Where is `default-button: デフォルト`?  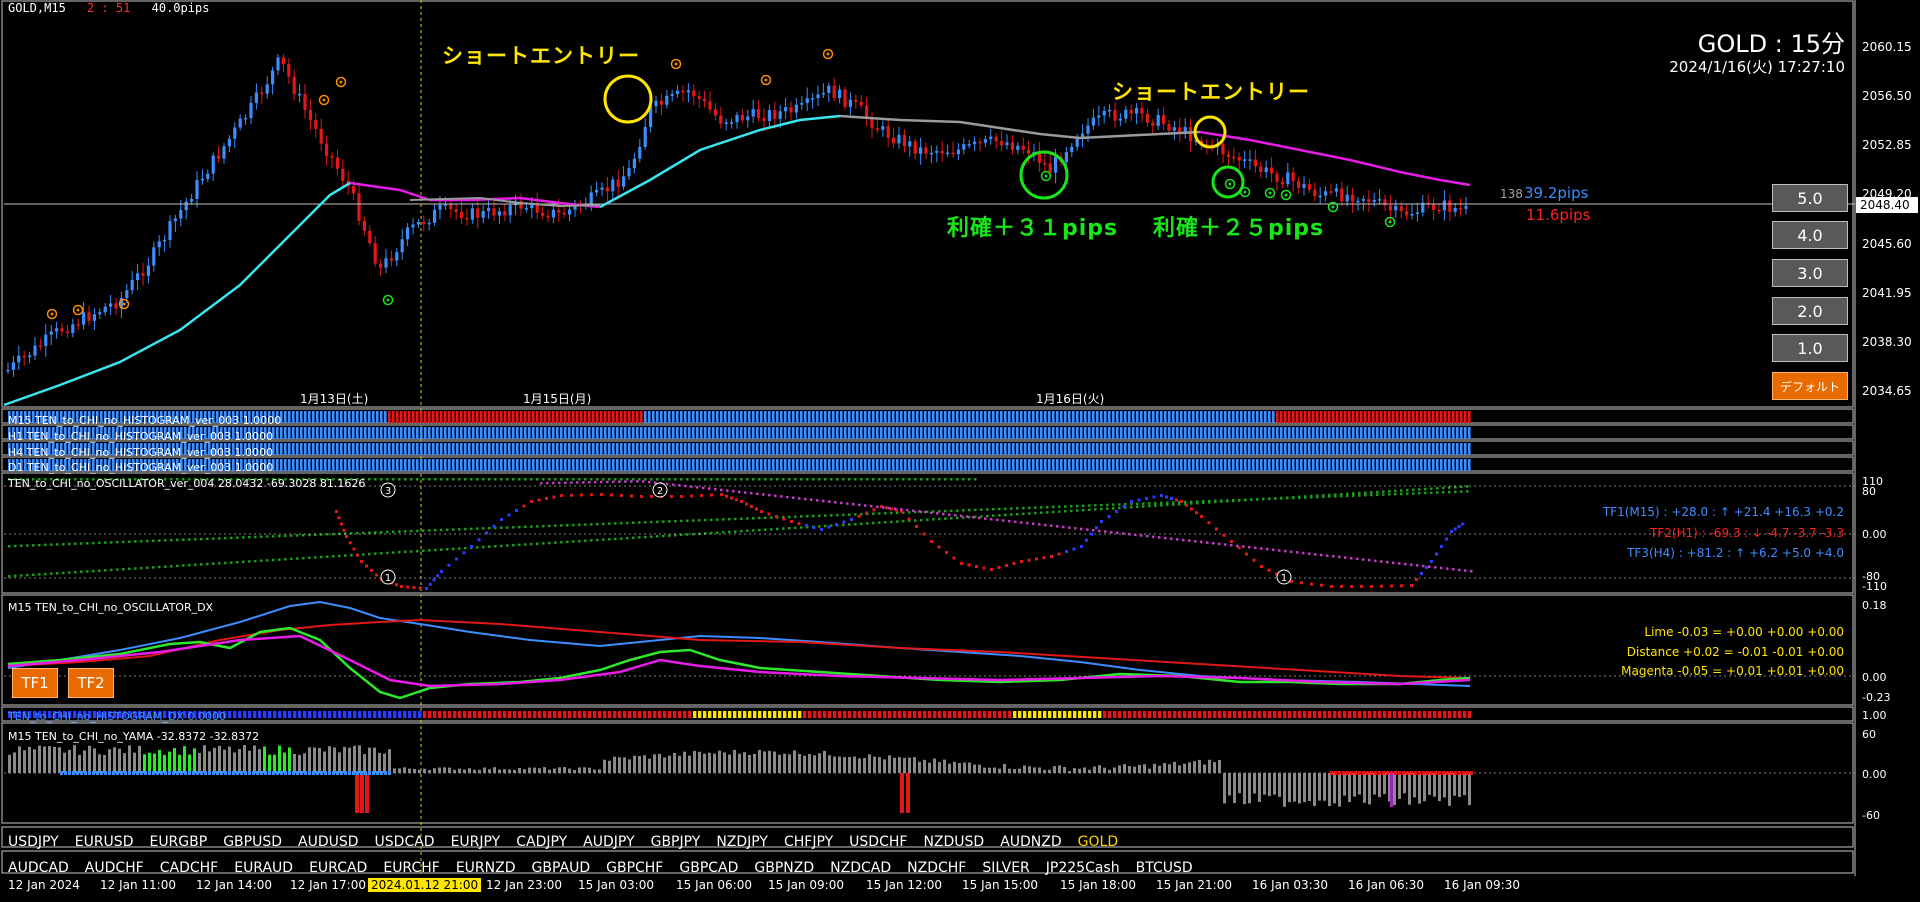 default-button: デフォルト is located at coordinates (1810, 386).